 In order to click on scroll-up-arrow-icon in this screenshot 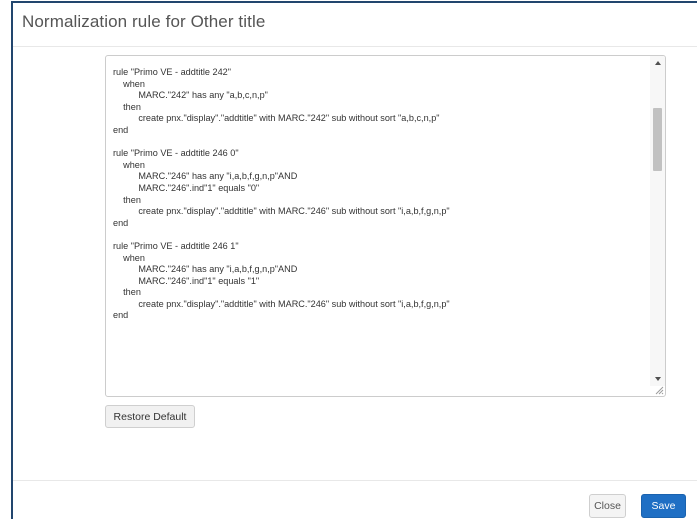, I will do `click(657, 63)`.